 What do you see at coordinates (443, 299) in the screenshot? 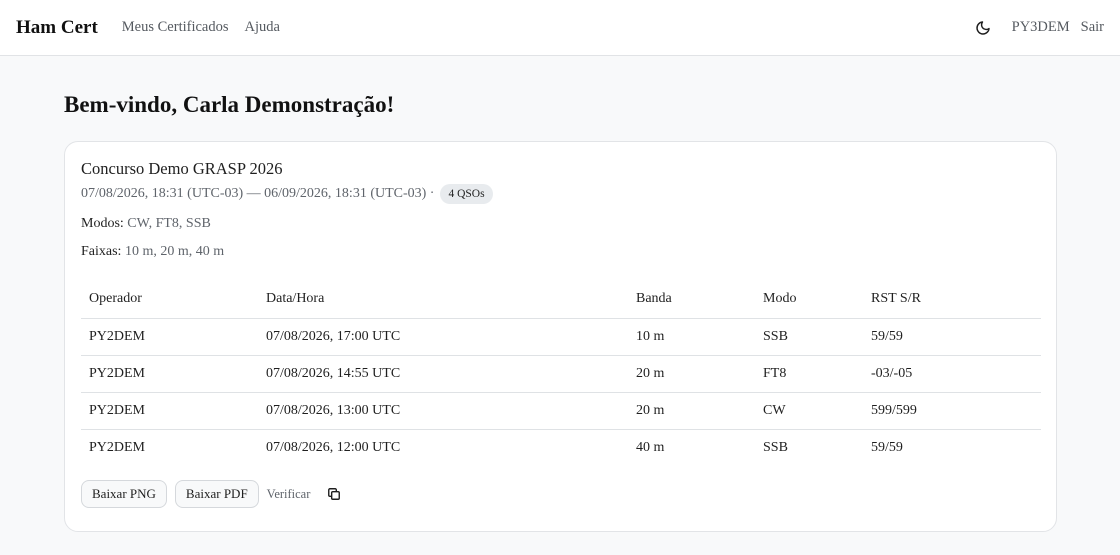
I see `column-header-data-hora: Data/Hora` at bounding box center [443, 299].